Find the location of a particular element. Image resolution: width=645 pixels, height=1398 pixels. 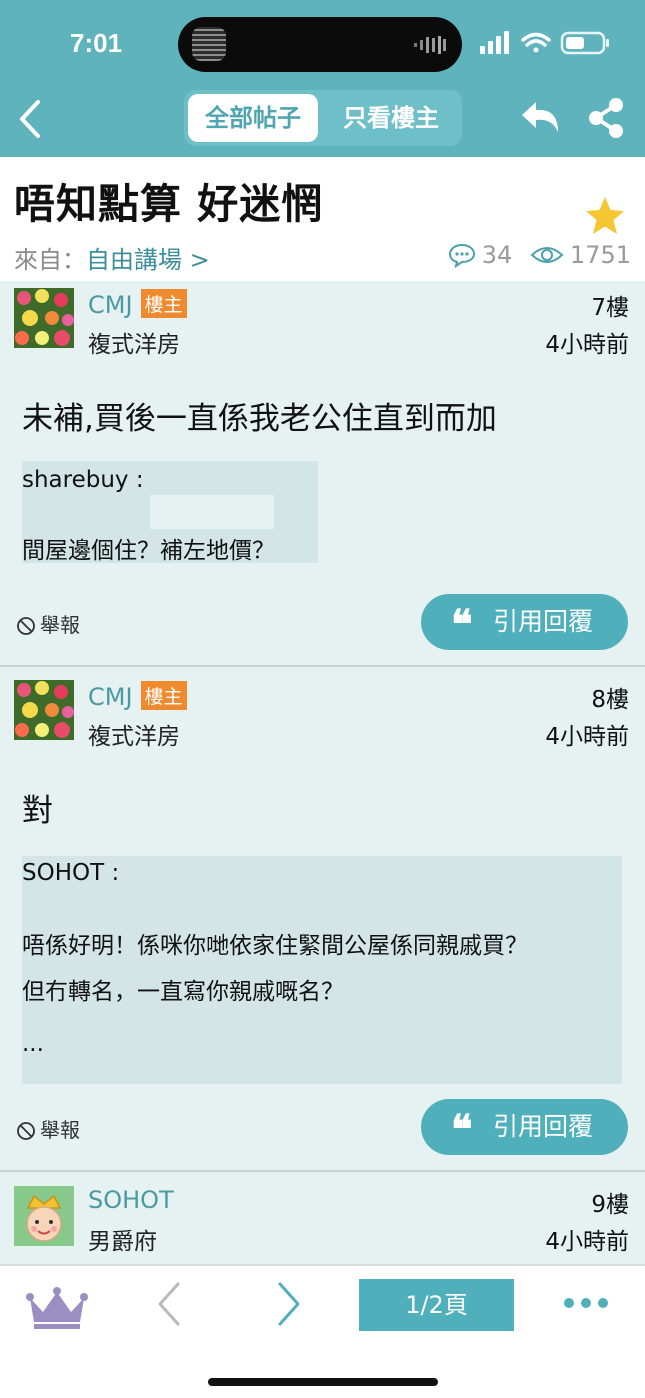

floor-number: 9樓 is located at coordinates (610, 1205).